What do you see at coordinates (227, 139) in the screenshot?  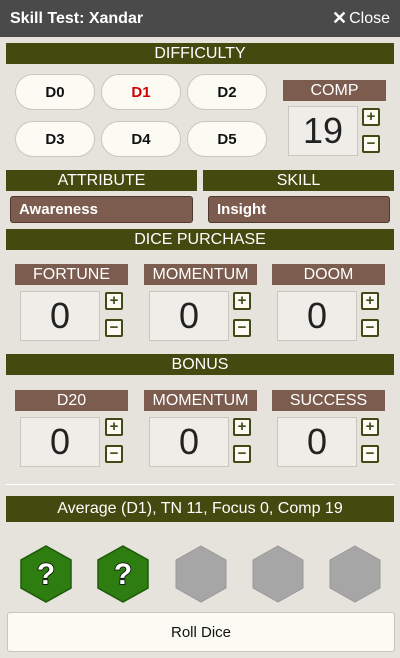 I see `difficulty-d5-button: D5` at bounding box center [227, 139].